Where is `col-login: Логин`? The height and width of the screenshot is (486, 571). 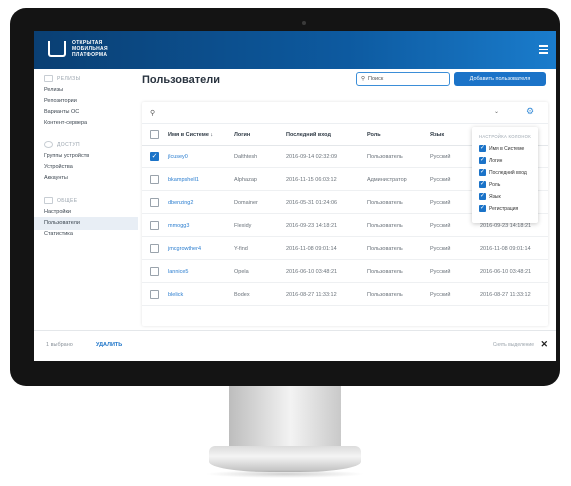
col-login: Логин is located at coordinates (242, 135).